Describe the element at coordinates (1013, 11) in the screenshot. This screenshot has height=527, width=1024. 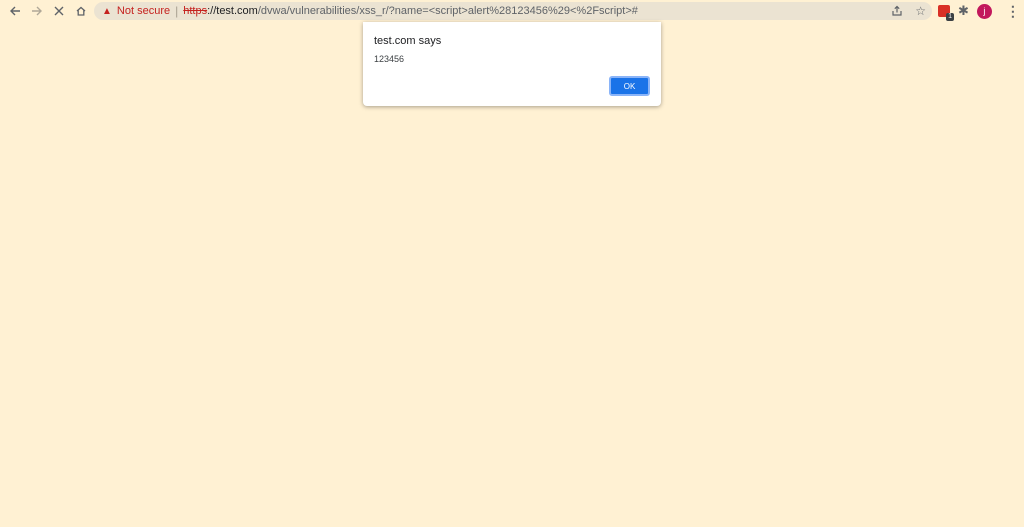
I see `more-menu-icon: ⋮` at that location.